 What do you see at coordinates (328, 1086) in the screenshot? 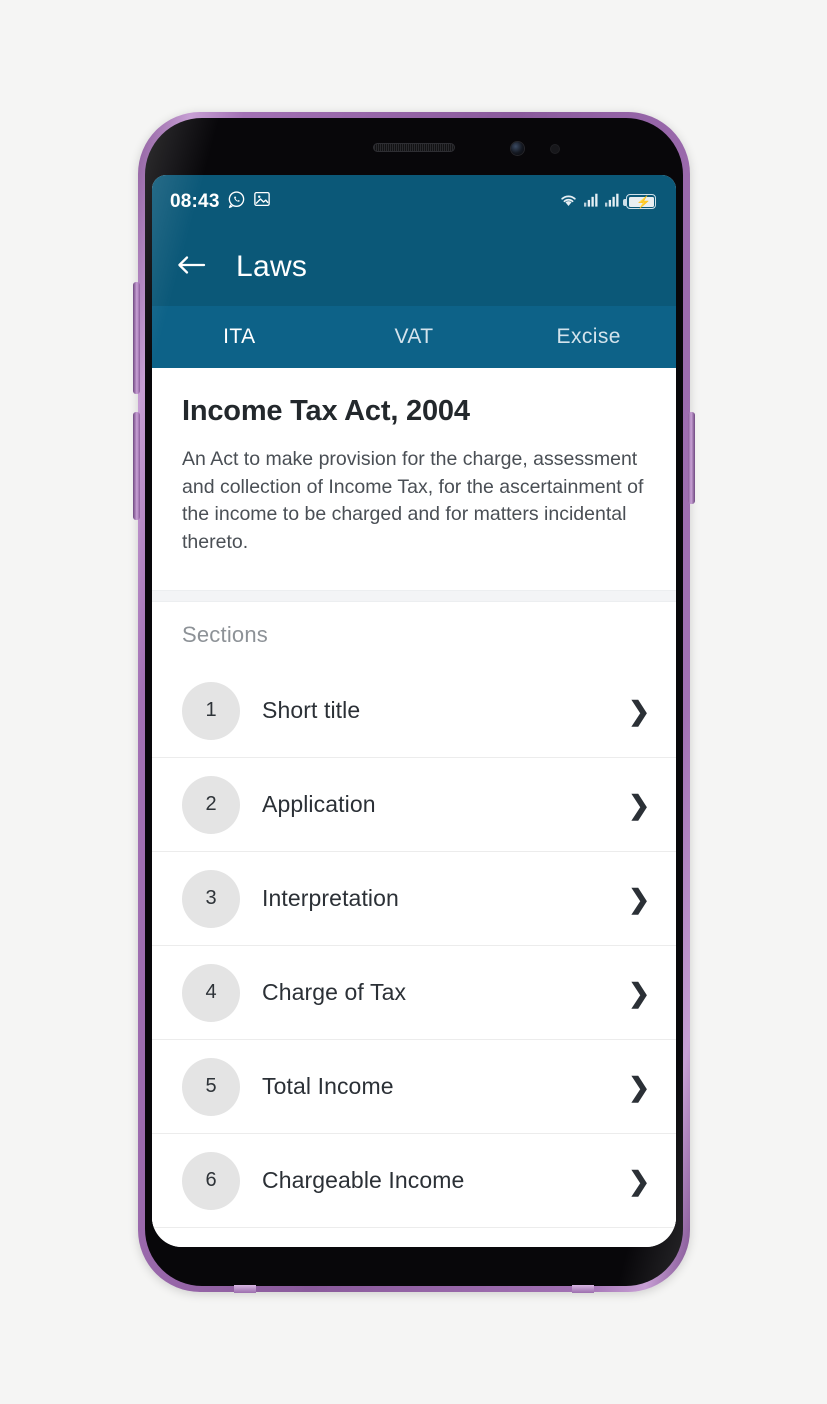
I see `section-label: Total Income` at bounding box center [328, 1086].